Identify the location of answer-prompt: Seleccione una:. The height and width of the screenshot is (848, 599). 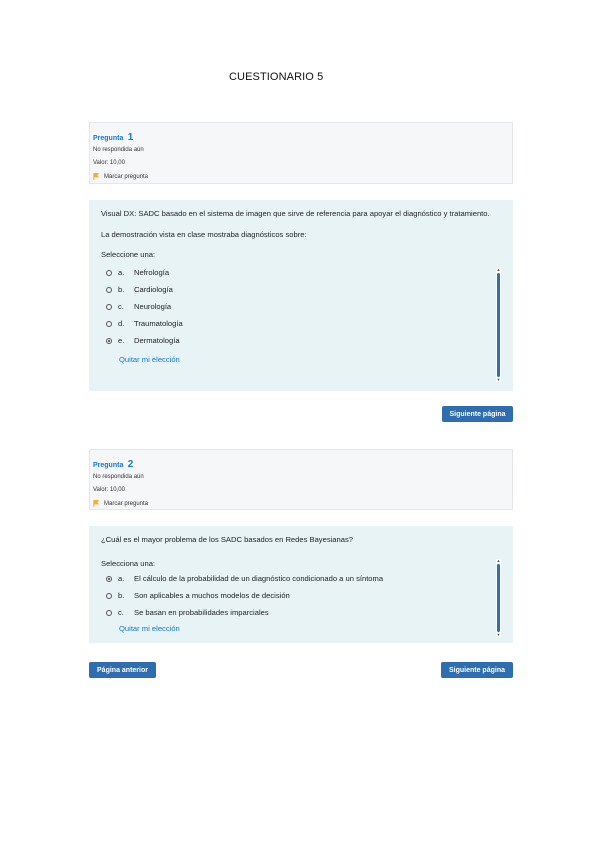
(128, 254).